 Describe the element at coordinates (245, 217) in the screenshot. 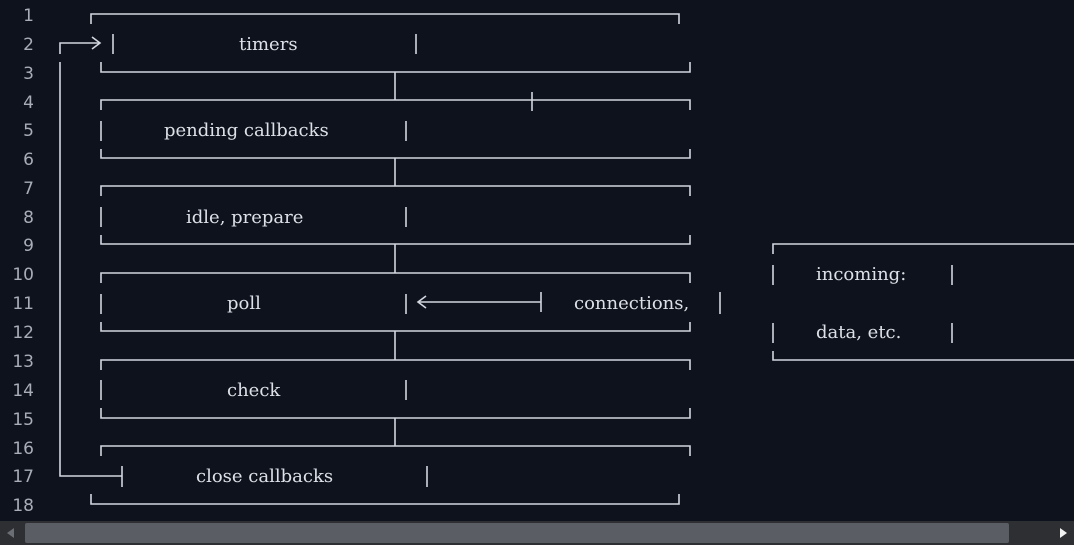

I see `idle-prepare-label: idle, prepare` at that location.